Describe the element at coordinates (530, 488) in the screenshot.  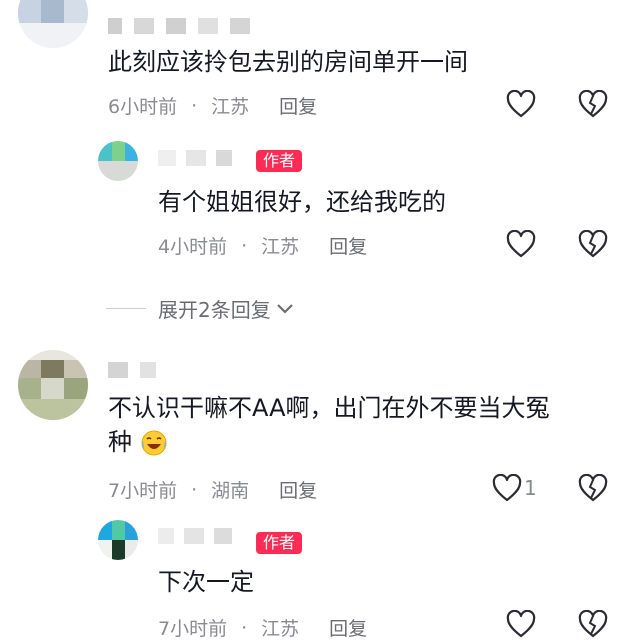
I see `like-count: 1` at that location.